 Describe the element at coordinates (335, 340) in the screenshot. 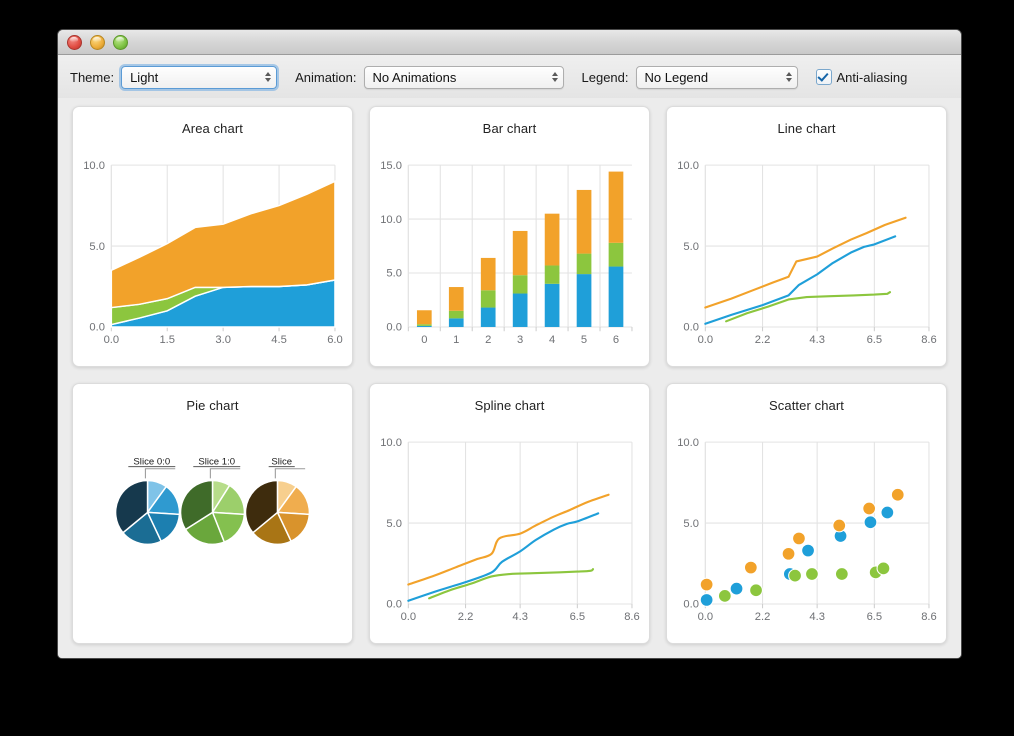

I see `svg-text: 6.0` at that location.